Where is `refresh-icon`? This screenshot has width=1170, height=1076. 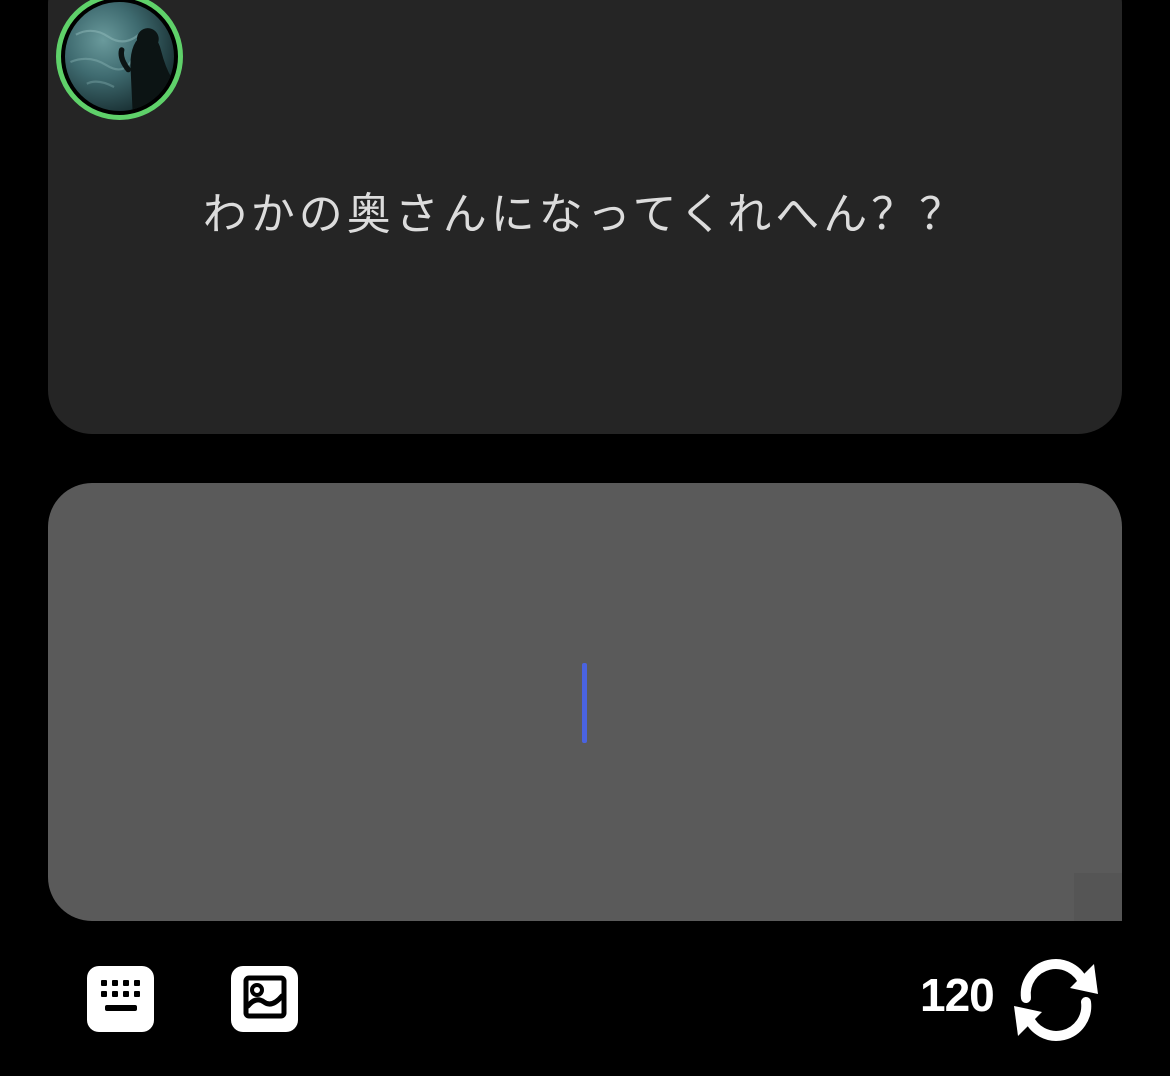 refresh-icon is located at coordinates (1056, 1004).